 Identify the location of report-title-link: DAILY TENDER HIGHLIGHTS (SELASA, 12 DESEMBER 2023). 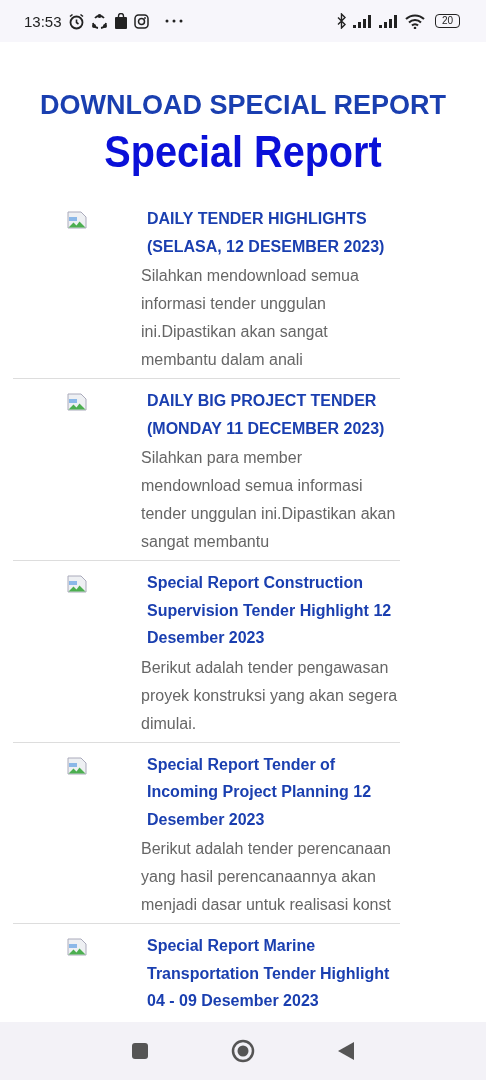
(275, 232).